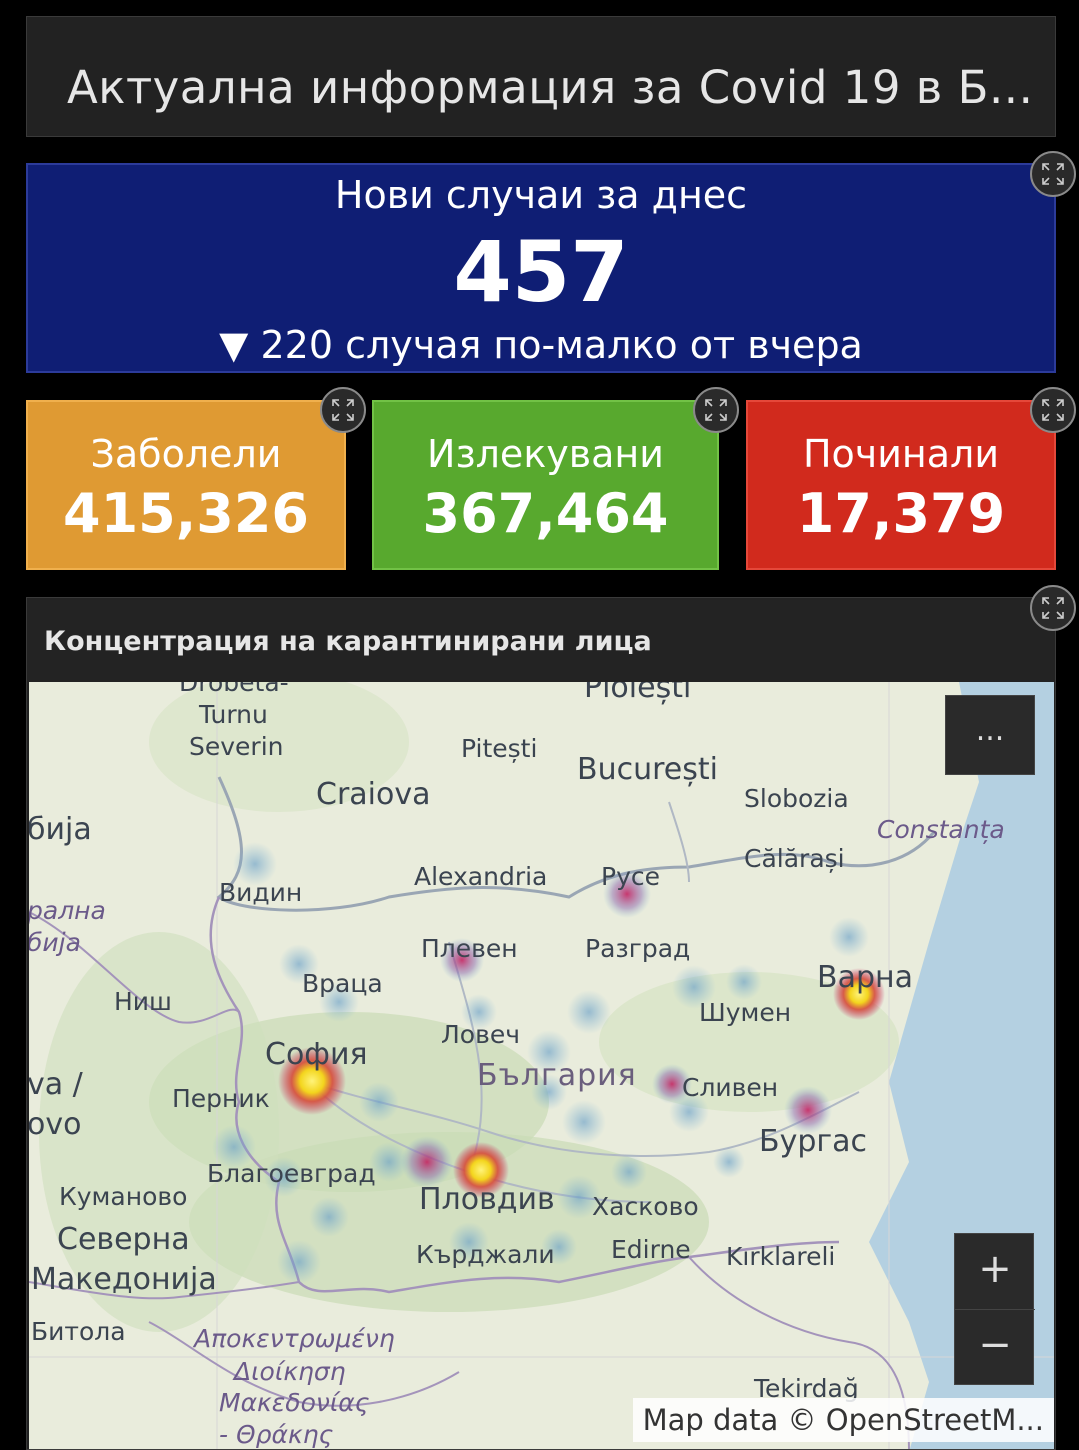  I want to click on deaths-card: Починали 17,379, so click(901, 485).